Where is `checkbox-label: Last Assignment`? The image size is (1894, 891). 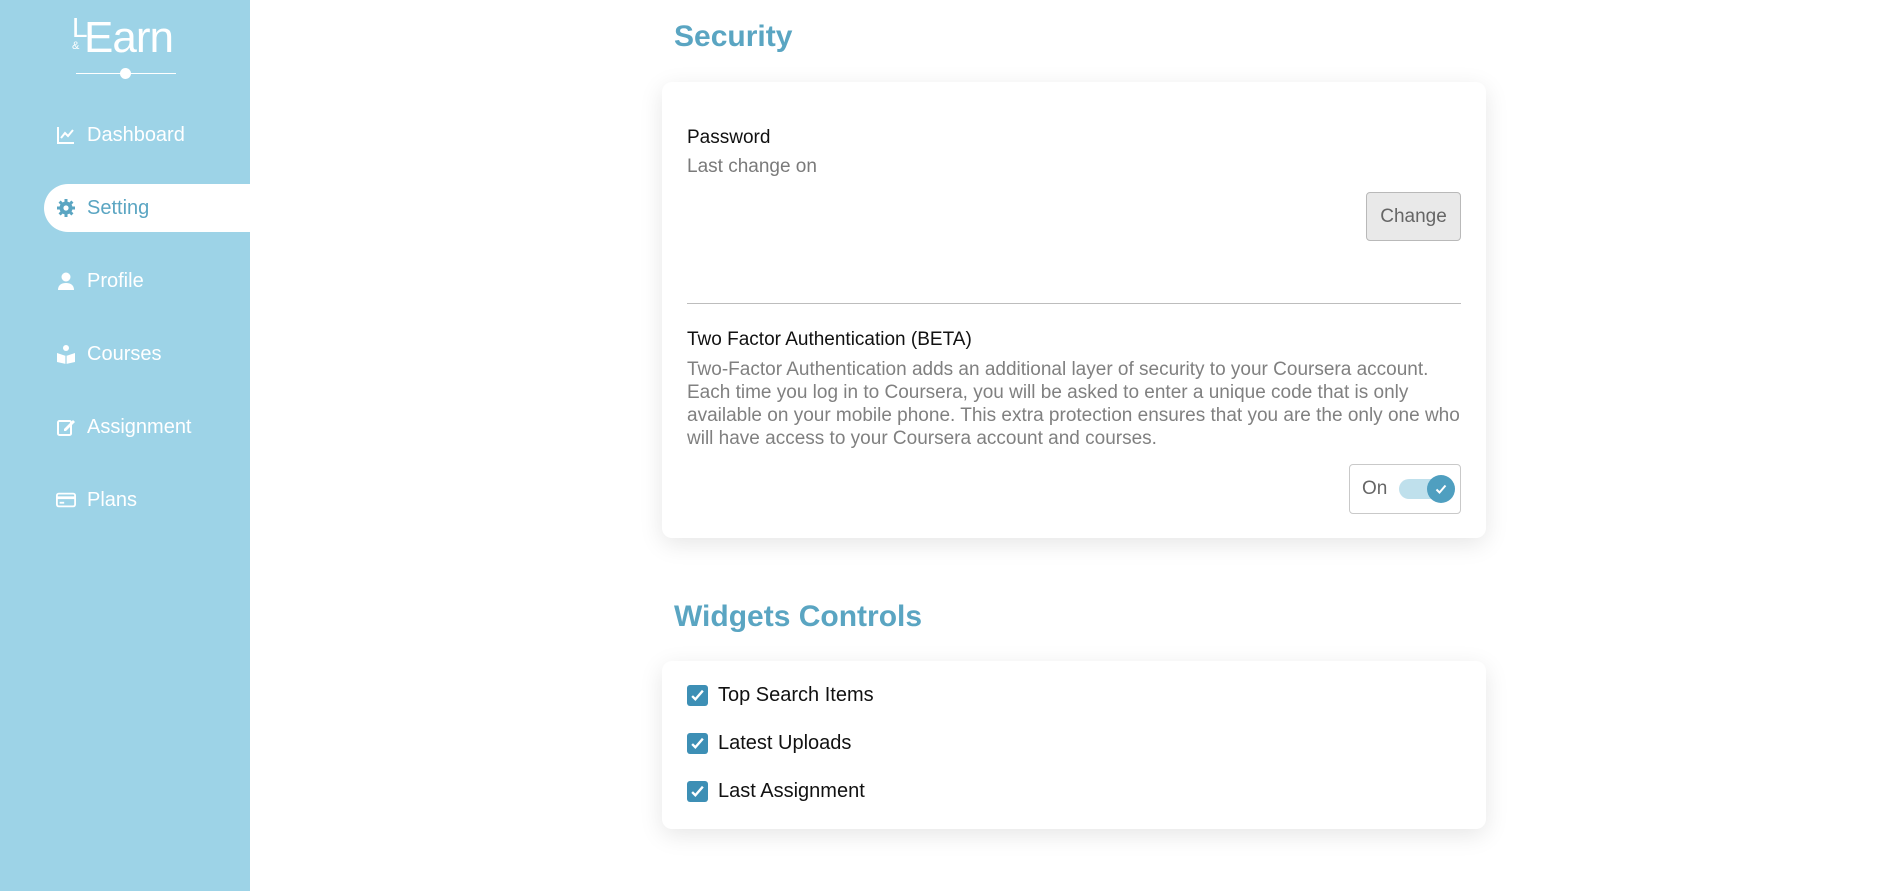 checkbox-label: Last Assignment is located at coordinates (791, 790).